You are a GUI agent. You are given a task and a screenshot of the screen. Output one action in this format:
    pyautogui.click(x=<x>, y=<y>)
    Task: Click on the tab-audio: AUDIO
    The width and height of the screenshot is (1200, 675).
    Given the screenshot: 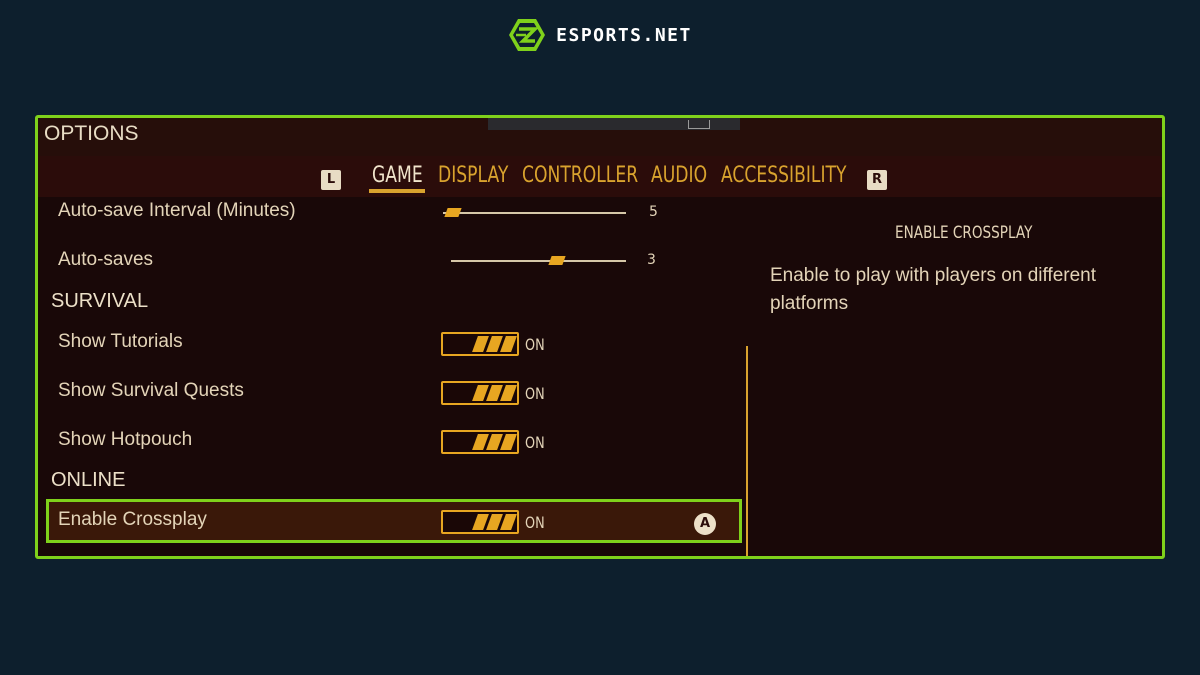 What is the action you would take?
    pyautogui.click(x=679, y=175)
    